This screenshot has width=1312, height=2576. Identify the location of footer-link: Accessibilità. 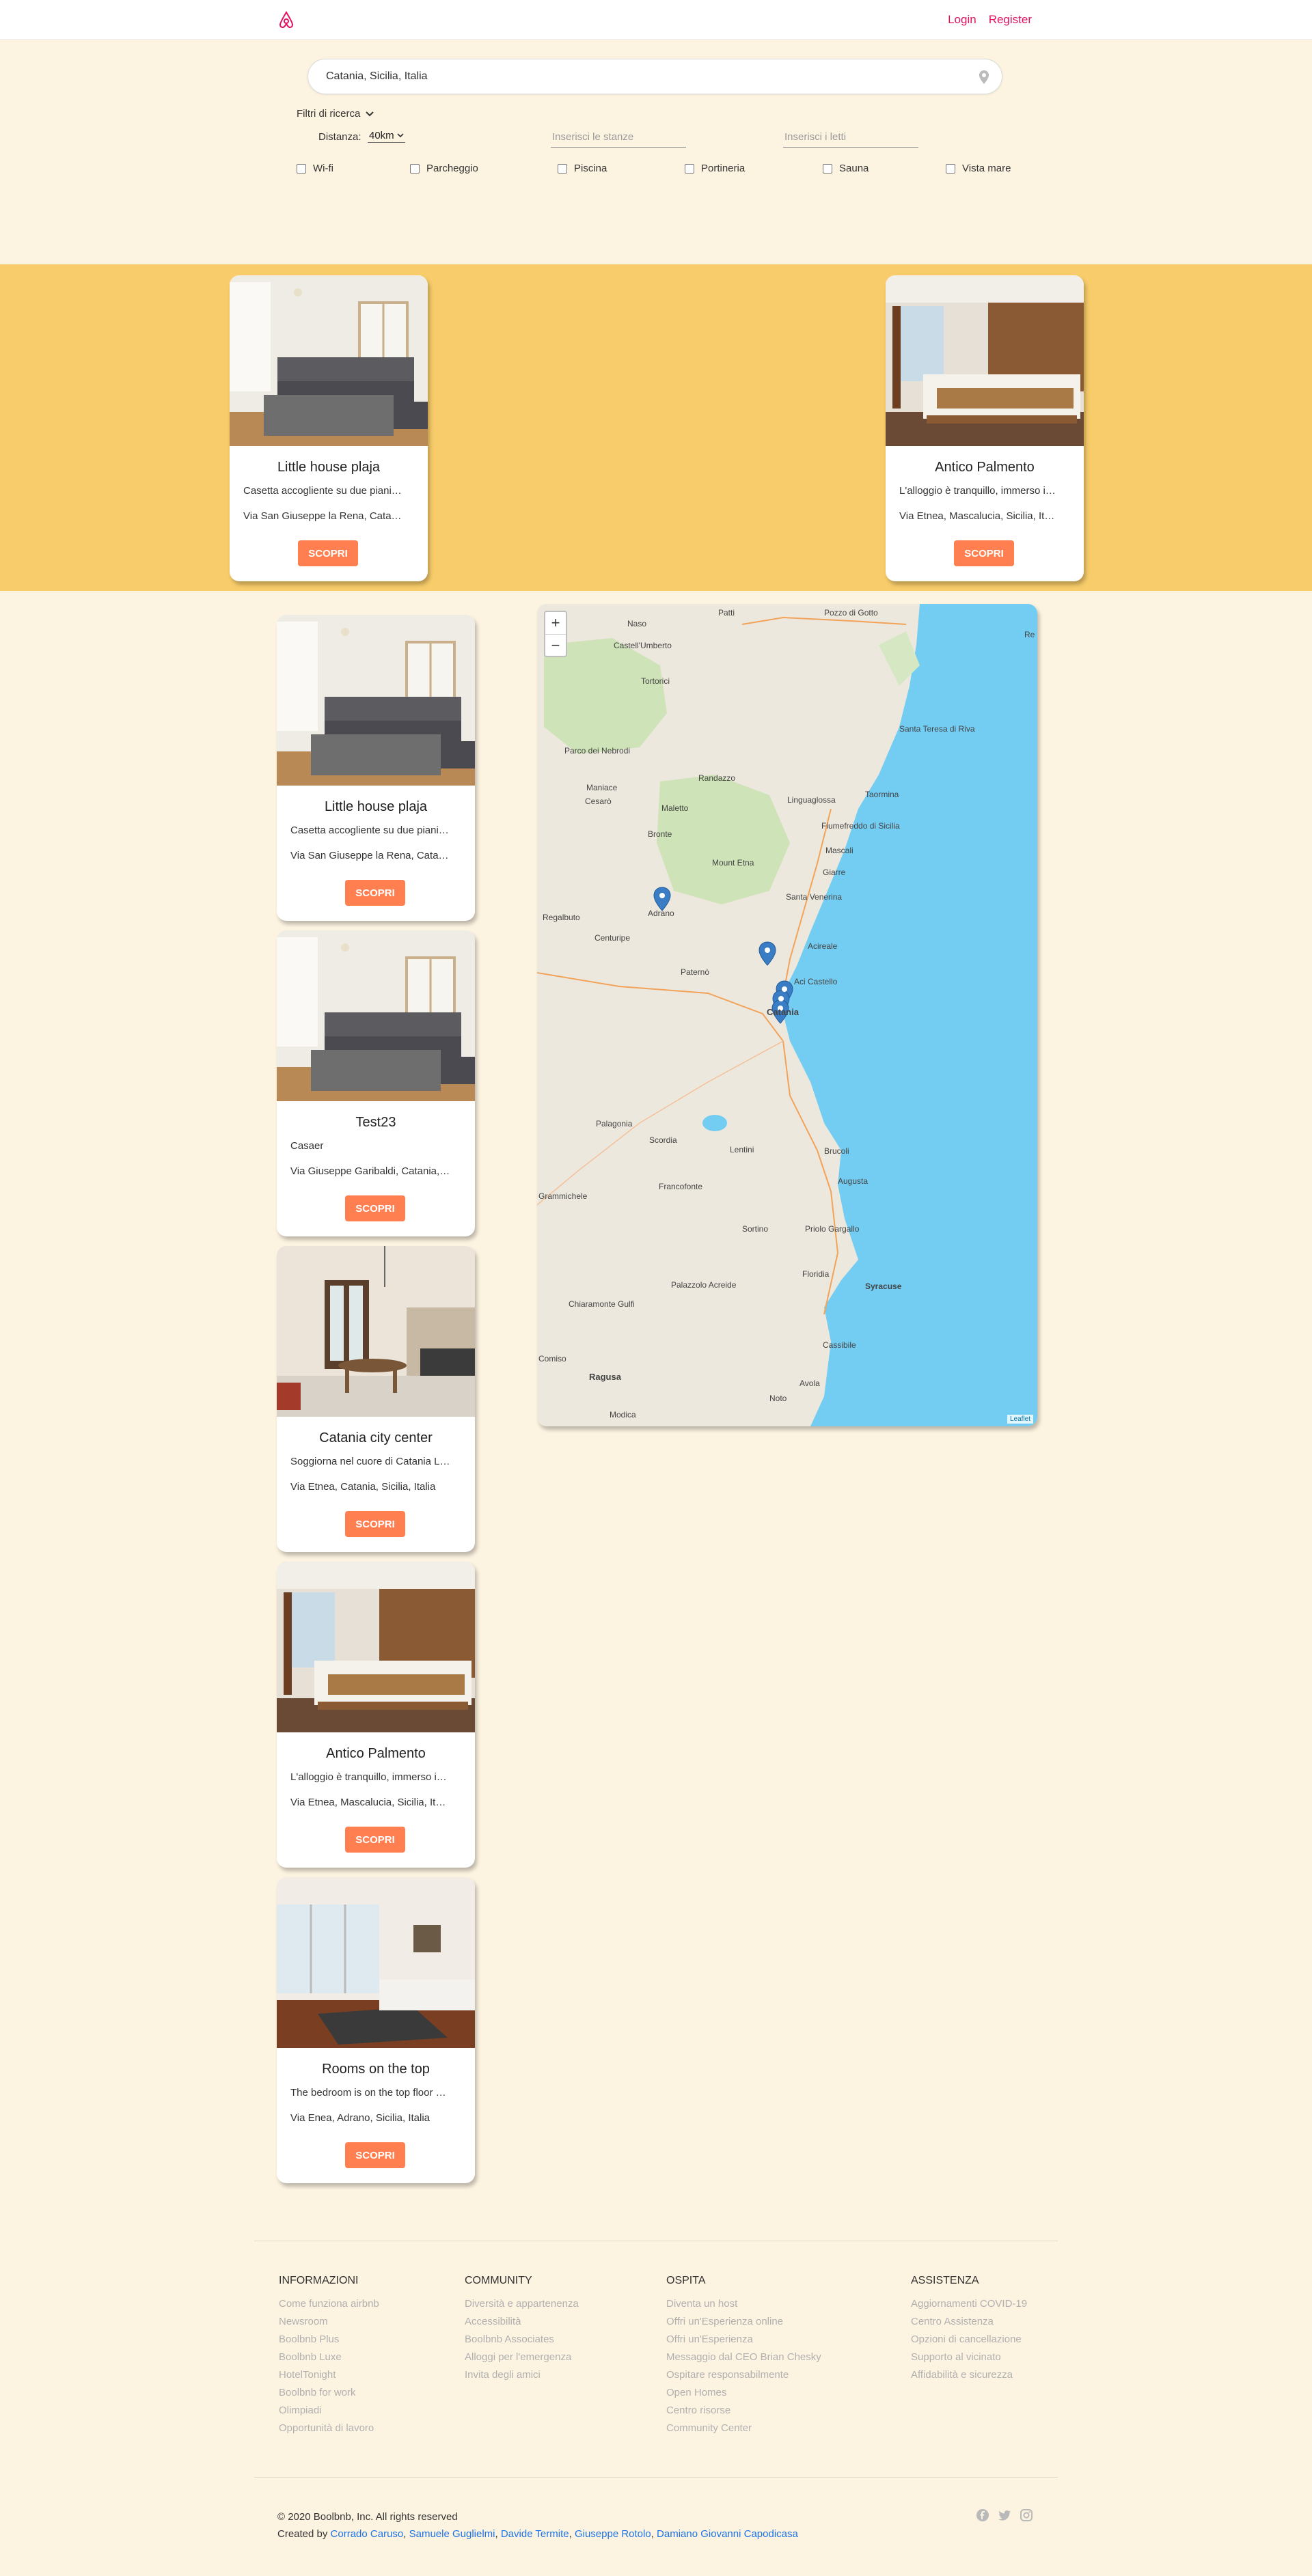
(522, 2322).